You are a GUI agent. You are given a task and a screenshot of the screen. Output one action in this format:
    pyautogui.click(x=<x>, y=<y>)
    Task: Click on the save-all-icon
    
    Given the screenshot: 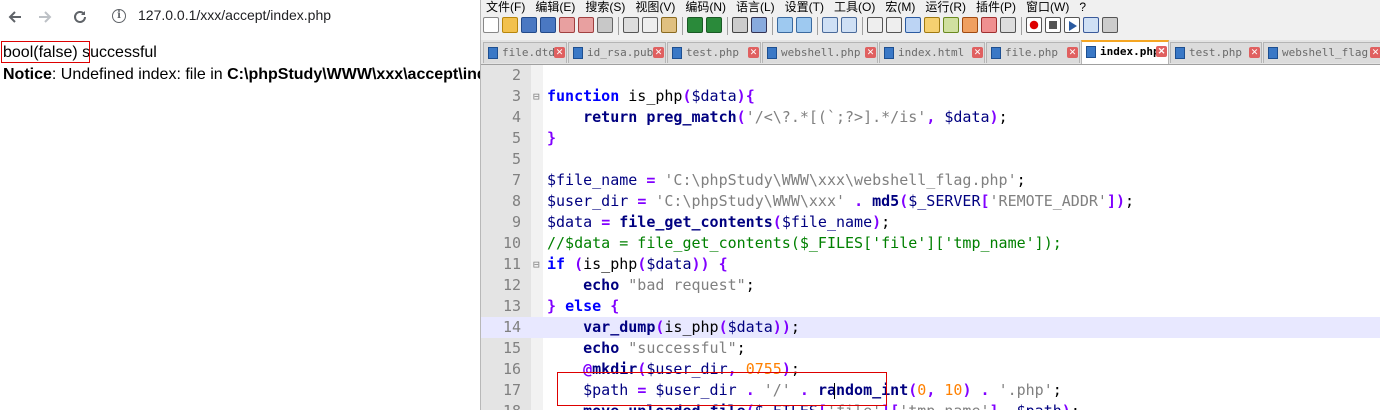 What is the action you would take?
    pyautogui.click(x=548, y=25)
    